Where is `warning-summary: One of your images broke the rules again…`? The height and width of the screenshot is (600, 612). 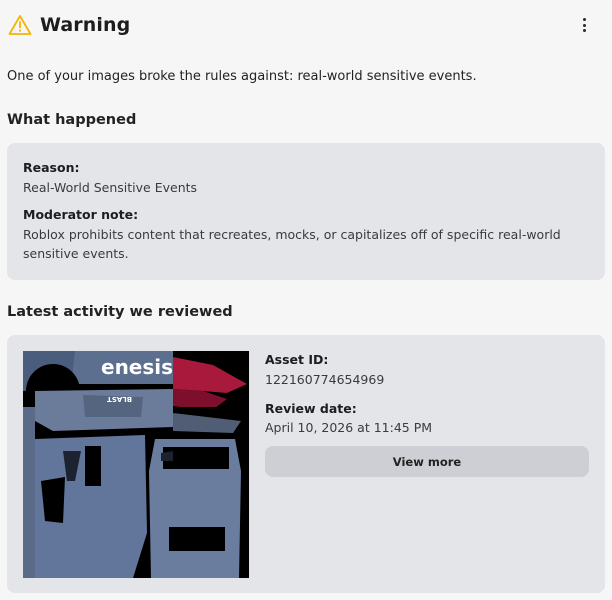
warning-summary: One of your images broke the rules again… is located at coordinates (242, 76).